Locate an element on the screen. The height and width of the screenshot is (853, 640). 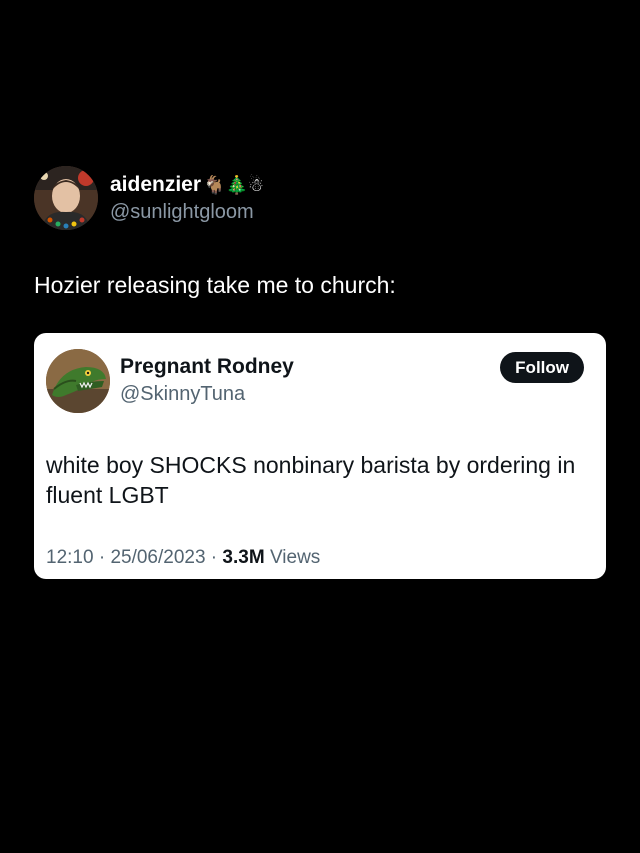
views-count: 3.3M is located at coordinates (243, 557).